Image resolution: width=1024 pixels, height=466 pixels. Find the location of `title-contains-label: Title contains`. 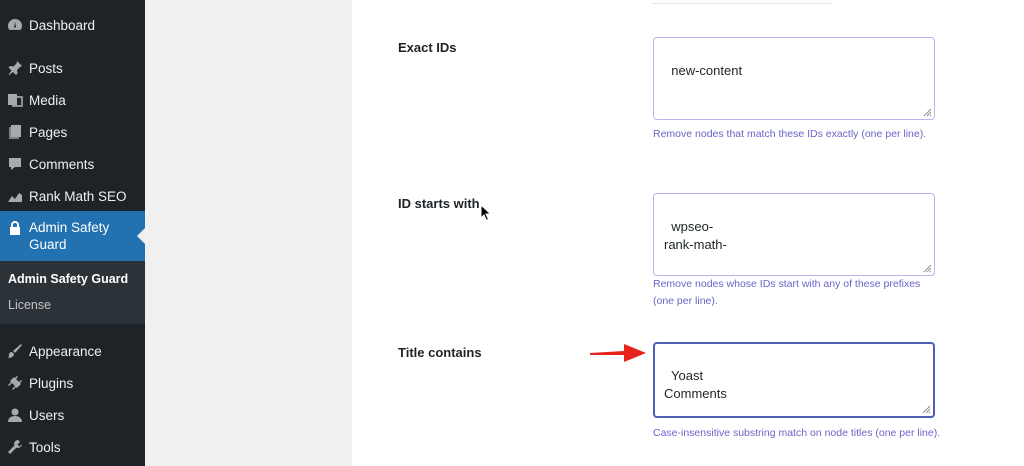

title-contains-label: Title contains is located at coordinates (440, 352).